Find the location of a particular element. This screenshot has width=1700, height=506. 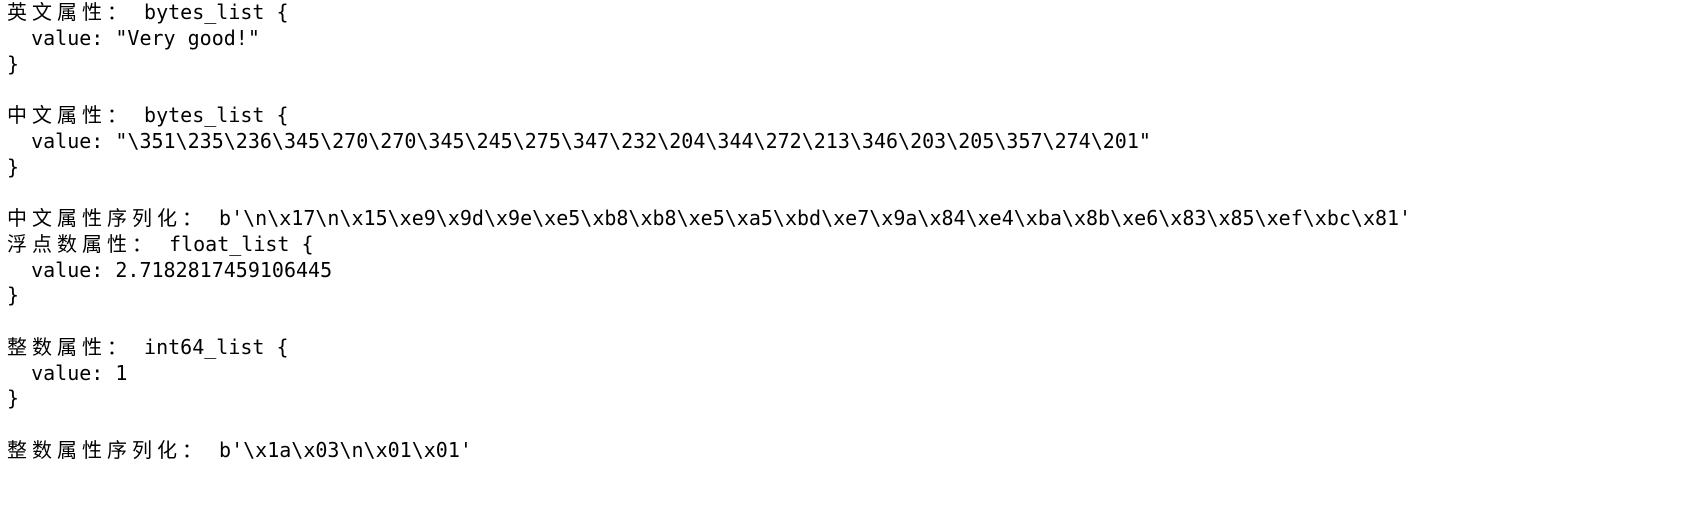

float-attribute-label: 浮点数属性： is located at coordinates (82, 243).